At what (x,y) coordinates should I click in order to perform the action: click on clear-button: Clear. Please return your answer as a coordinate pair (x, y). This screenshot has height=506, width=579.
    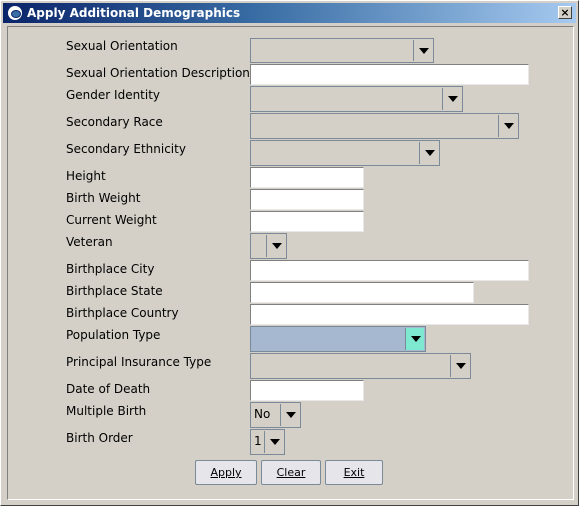
    Looking at the image, I should click on (291, 472).